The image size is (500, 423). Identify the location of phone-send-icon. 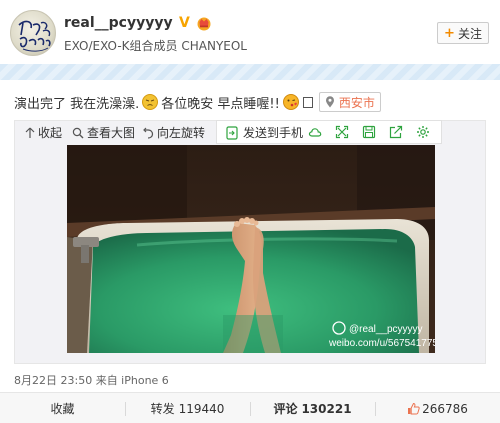
(232, 132).